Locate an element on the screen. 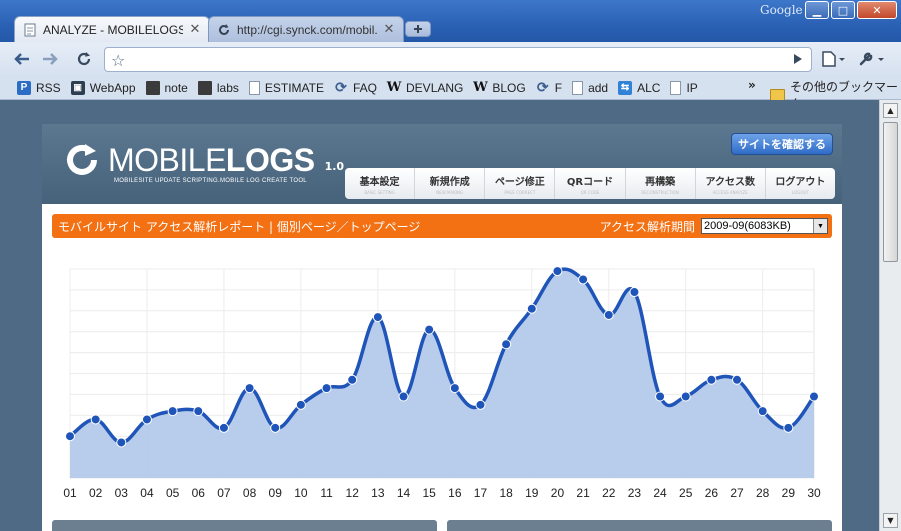 The height and width of the screenshot is (531, 901). nav-sublabel: NEW MAKING is located at coordinates (450, 192).